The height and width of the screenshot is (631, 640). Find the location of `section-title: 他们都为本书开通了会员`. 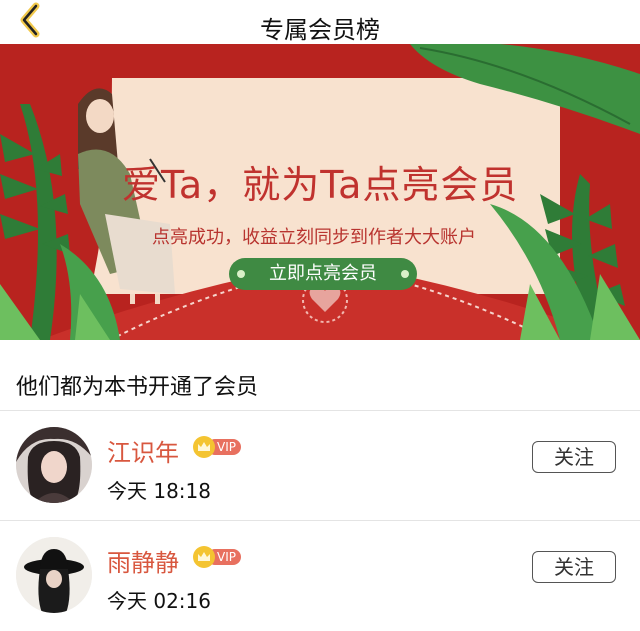

section-title: 他们都为本书开通了会员 is located at coordinates (137, 387).